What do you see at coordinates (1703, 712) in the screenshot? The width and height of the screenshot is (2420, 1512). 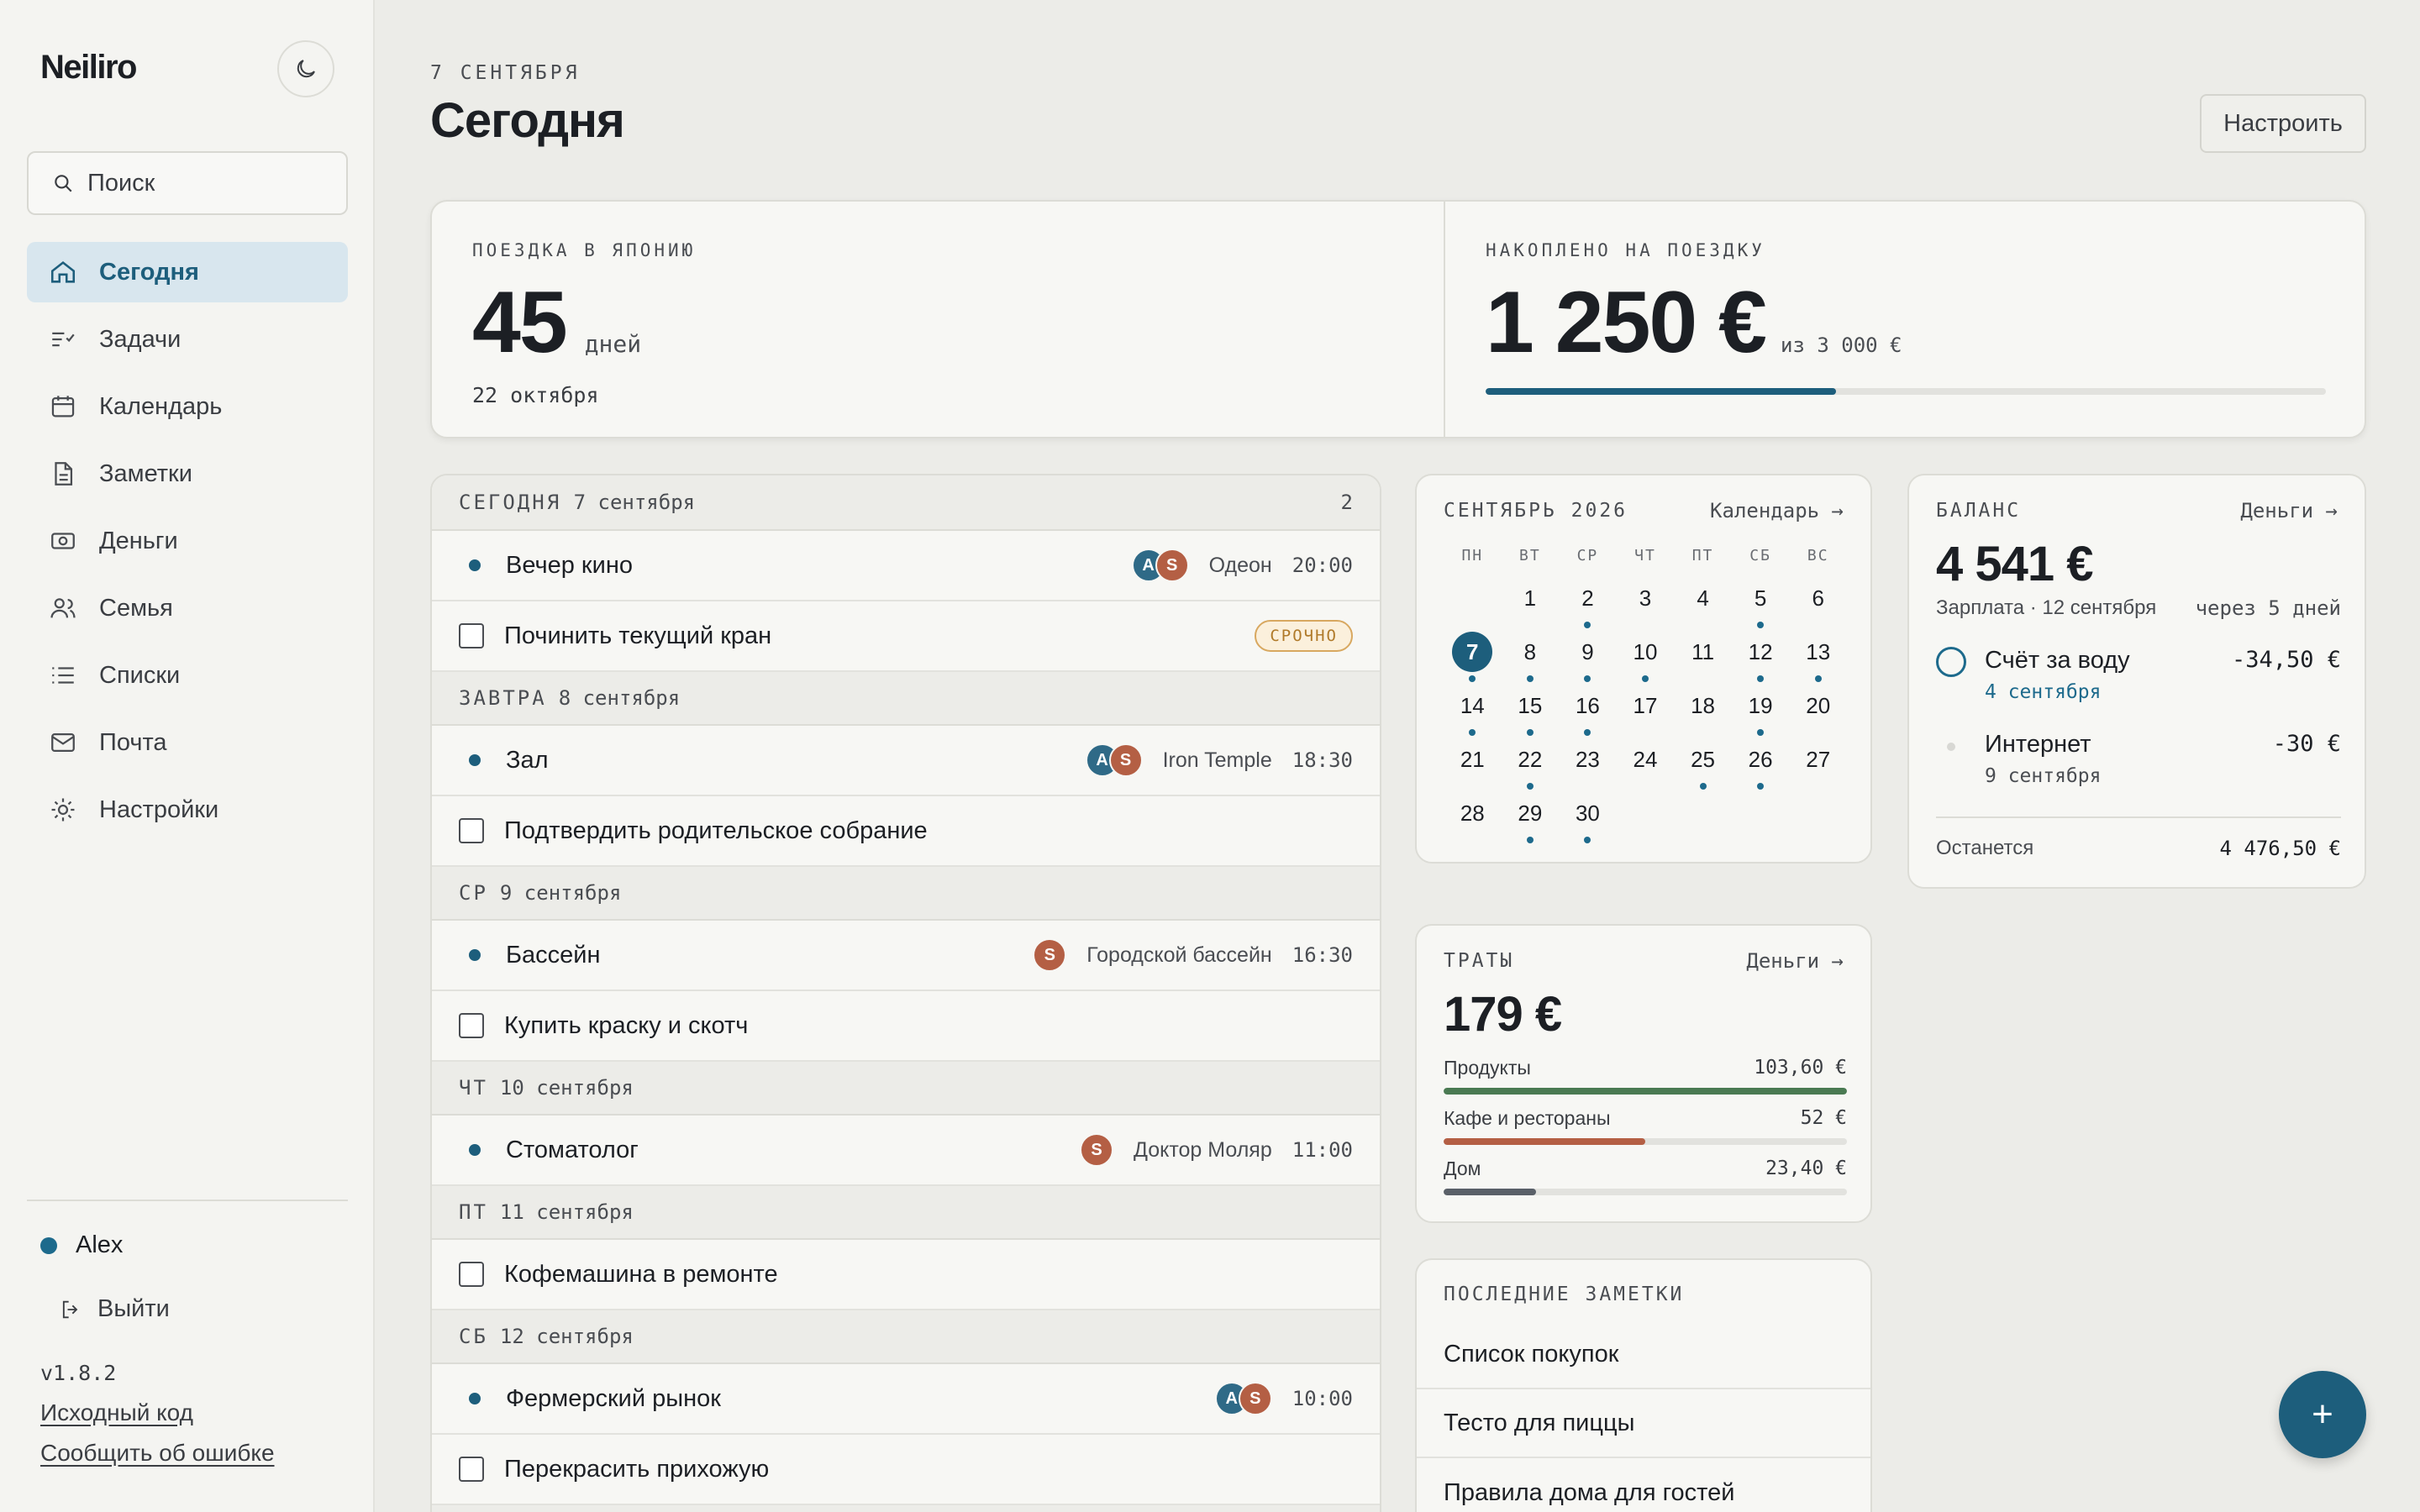 I see `calendar-day: 18` at bounding box center [1703, 712].